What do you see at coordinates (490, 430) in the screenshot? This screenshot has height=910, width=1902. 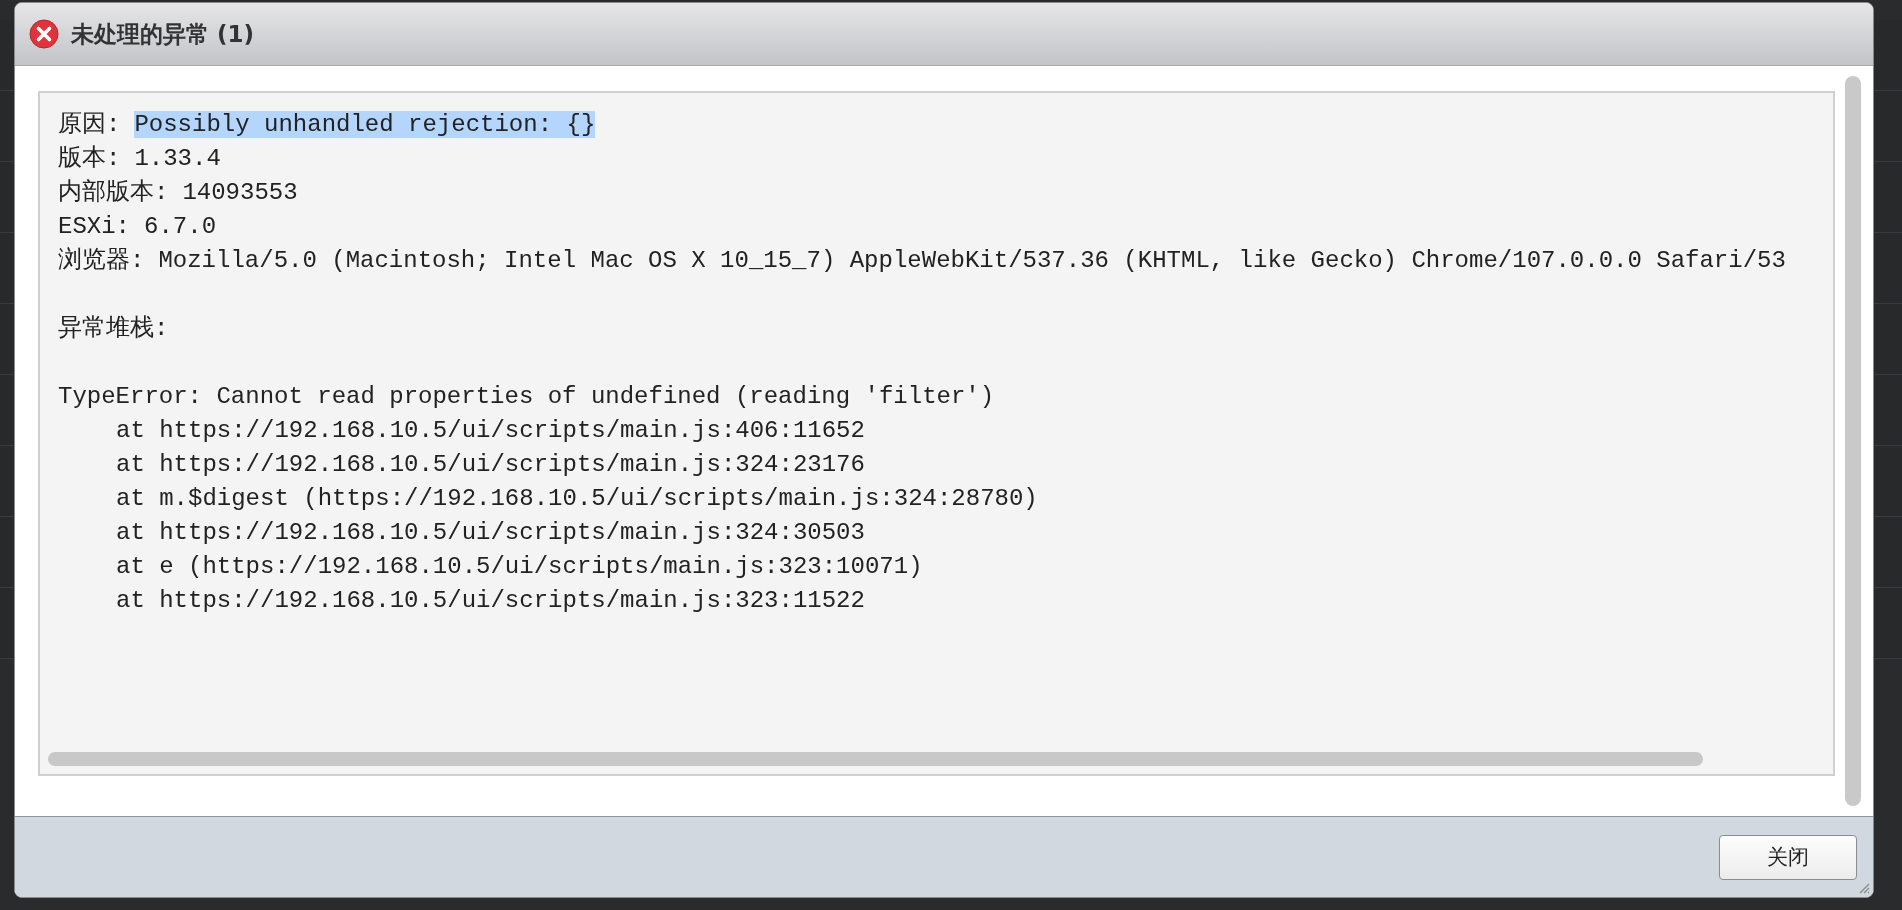 I see `stack-frame: at https://192.168.10.5/ui/scripts/main.js:406:11652` at bounding box center [490, 430].